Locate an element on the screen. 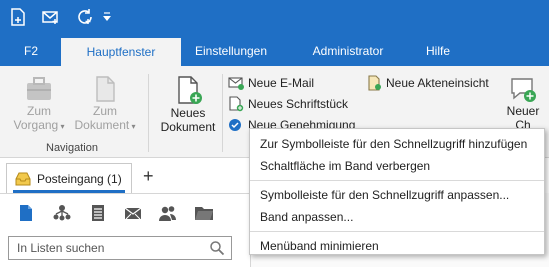 This screenshot has height=267, width=549. zum-vorgang-label-2: Vorgang is located at coordinates (36, 125).